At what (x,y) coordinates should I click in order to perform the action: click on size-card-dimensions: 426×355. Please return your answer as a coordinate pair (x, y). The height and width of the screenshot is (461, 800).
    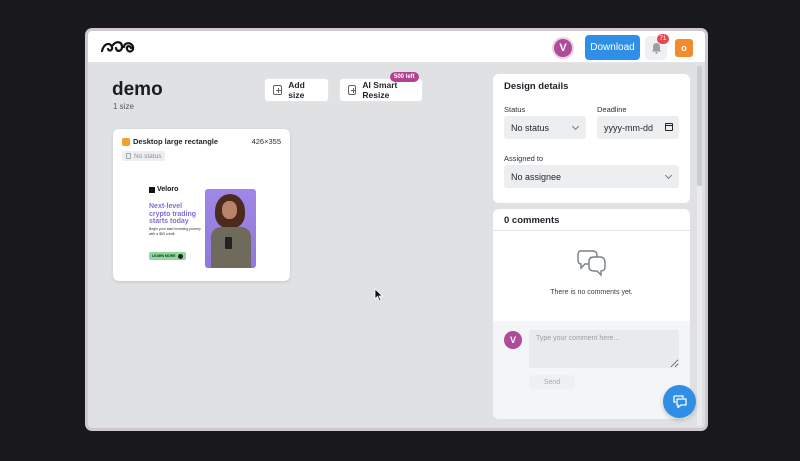
    Looking at the image, I should click on (266, 141).